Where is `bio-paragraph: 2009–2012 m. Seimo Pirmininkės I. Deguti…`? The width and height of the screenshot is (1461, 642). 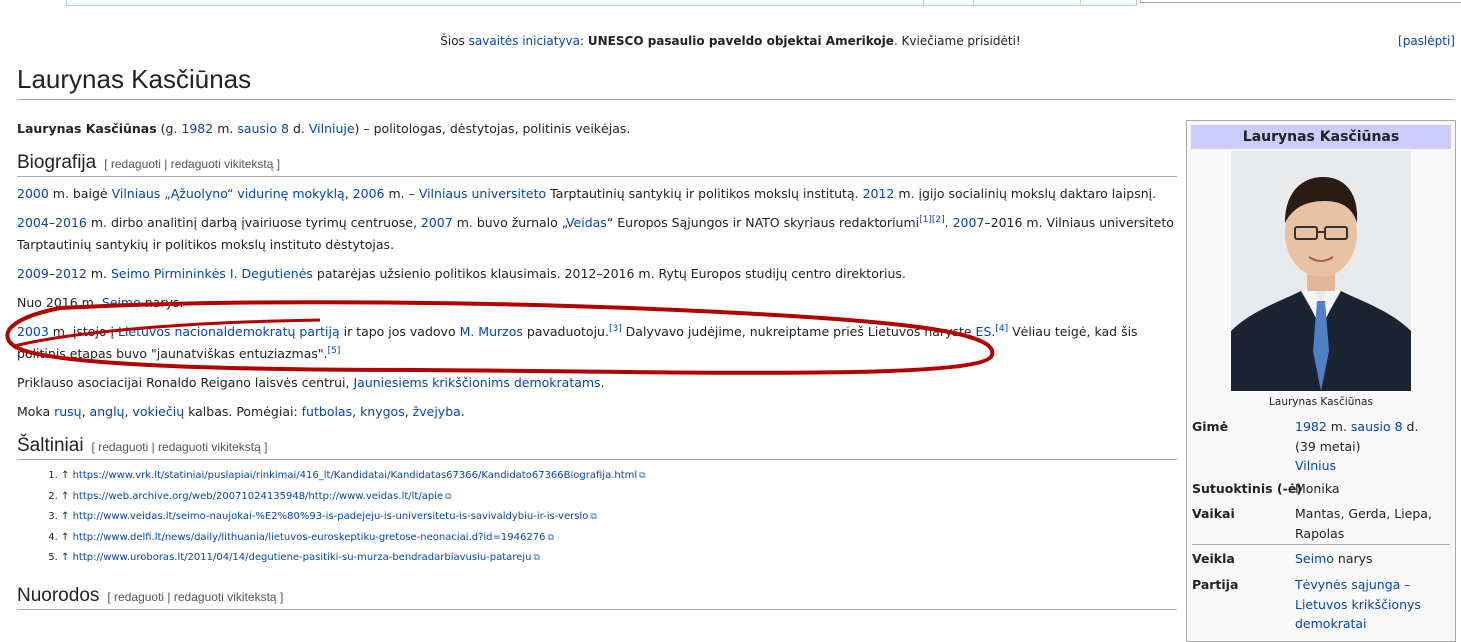 bio-paragraph: 2009–2012 m. Seimo Pirmininkės I. Deguti… is located at coordinates (461, 273).